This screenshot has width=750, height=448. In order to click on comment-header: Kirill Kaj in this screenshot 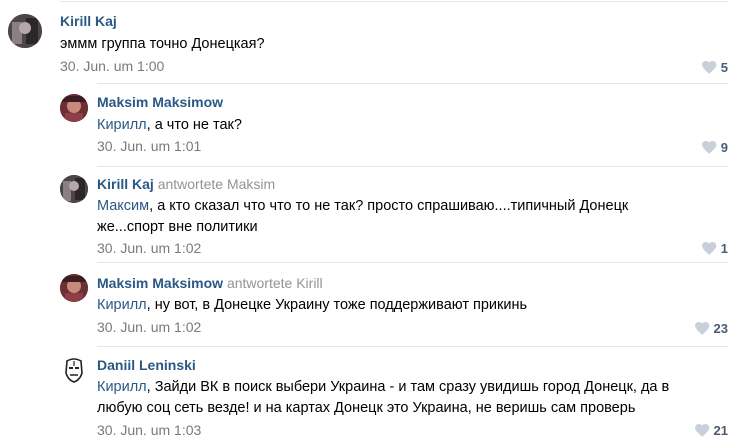, I will do `click(88, 21)`.